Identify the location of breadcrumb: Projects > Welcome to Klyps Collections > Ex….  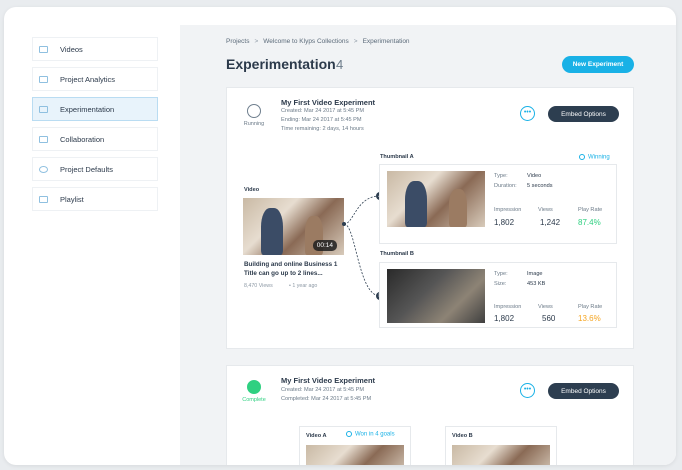
(318, 41).